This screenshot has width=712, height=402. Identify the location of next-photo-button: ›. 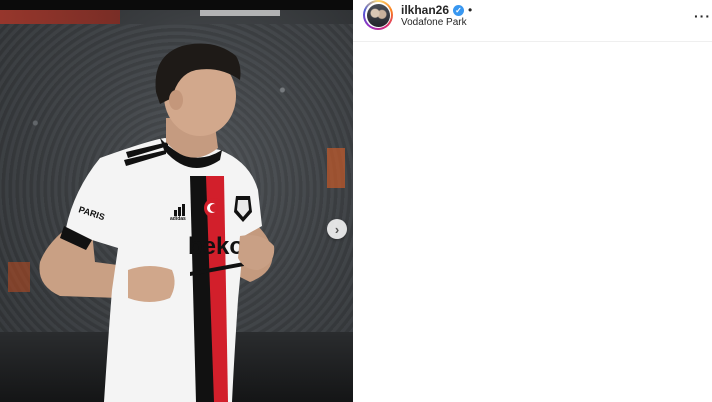
(337, 229).